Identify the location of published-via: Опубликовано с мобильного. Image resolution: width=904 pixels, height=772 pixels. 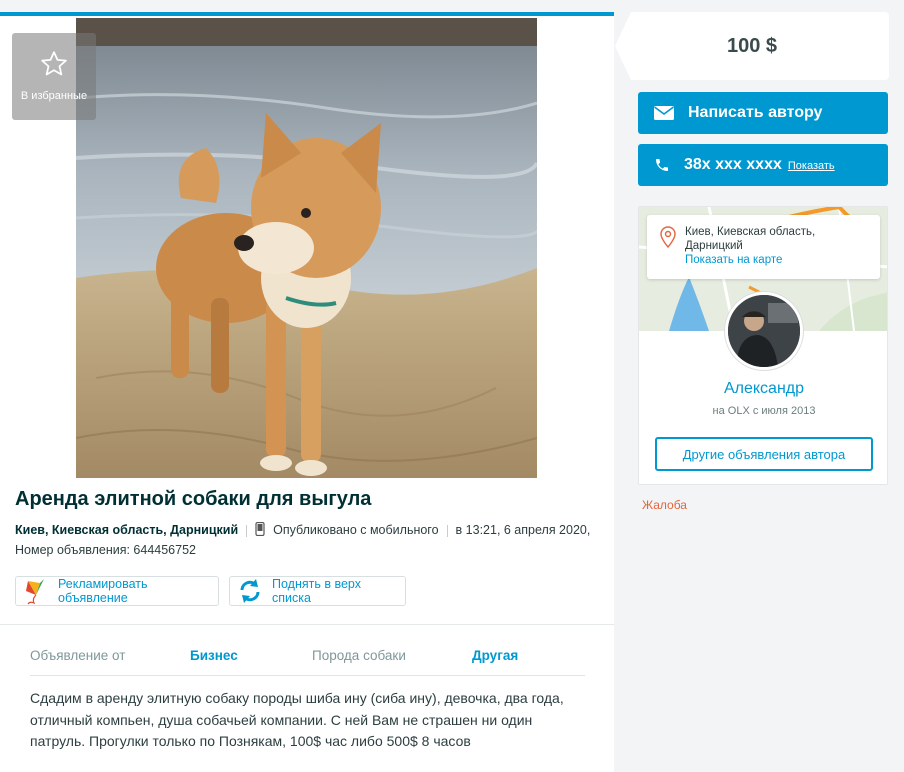
(356, 530).